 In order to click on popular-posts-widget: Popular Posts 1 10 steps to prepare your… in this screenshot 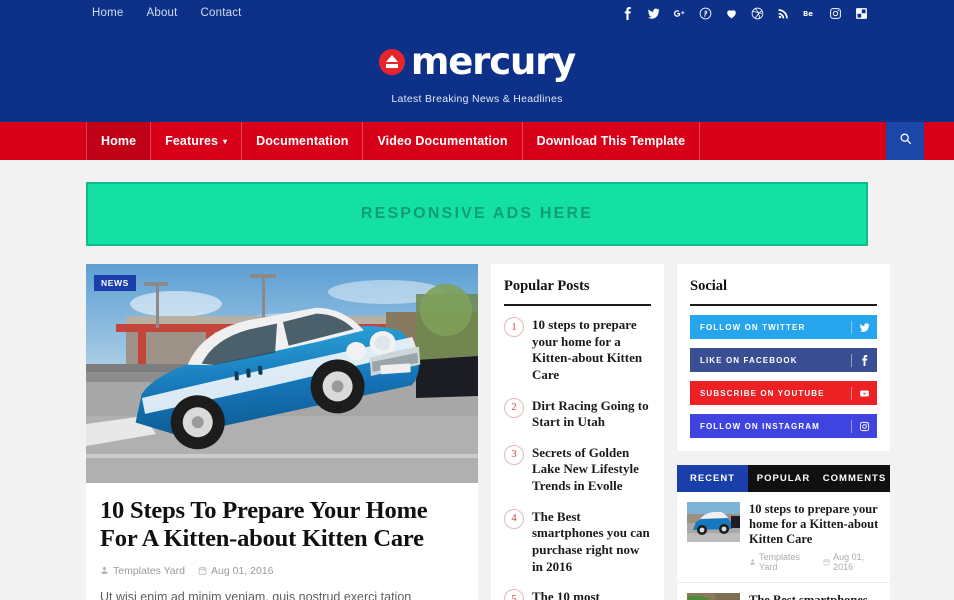, I will do `click(577, 432)`.